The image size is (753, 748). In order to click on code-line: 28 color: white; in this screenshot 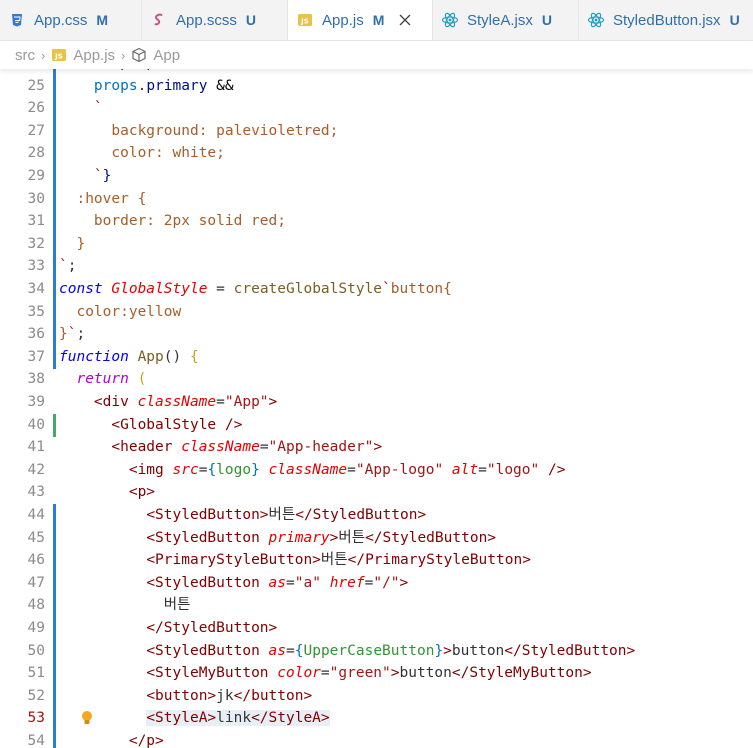, I will do `click(376, 154)`.